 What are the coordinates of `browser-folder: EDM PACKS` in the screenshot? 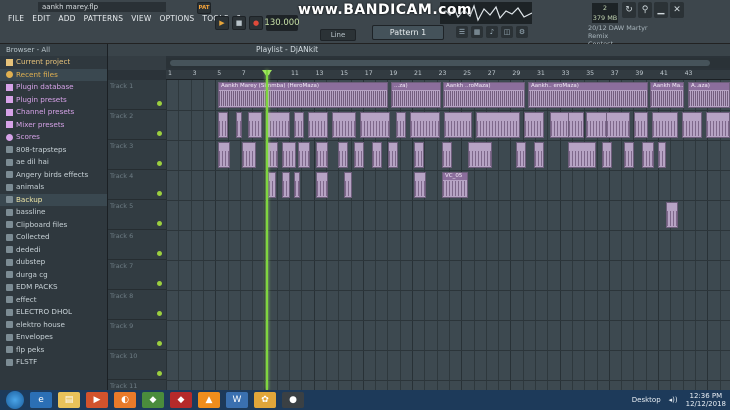 It's located at (53, 287).